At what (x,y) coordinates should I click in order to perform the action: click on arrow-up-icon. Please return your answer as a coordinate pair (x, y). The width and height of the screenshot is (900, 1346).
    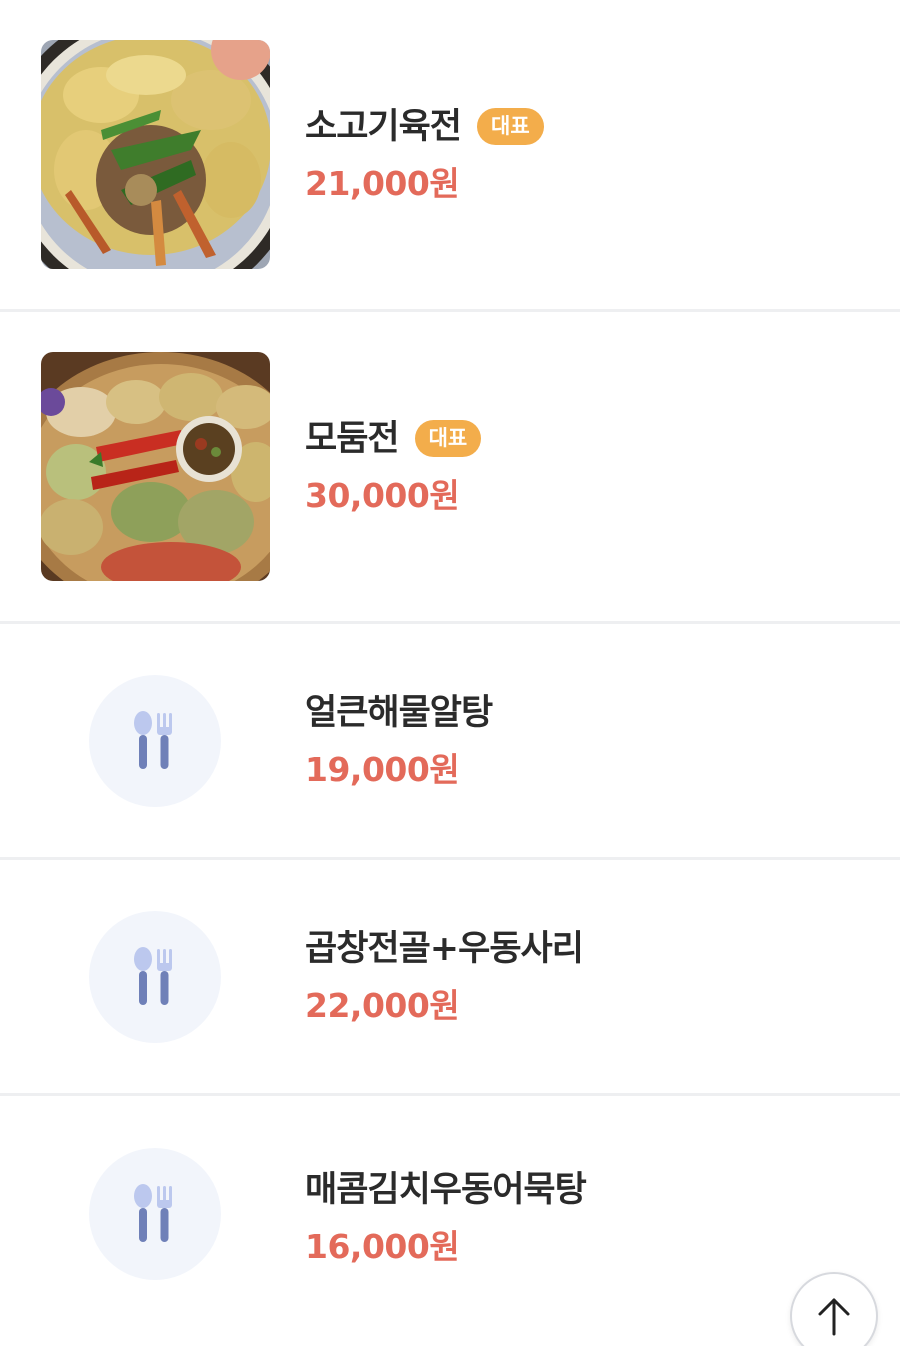
    Looking at the image, I should click on (834, 1317).